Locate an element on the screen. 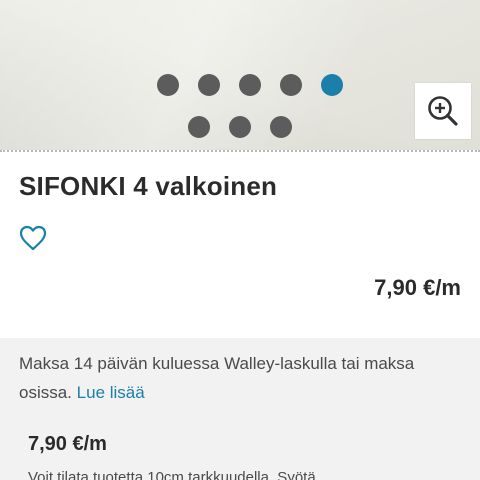  zoom-button is located at coordinates (443, 111).